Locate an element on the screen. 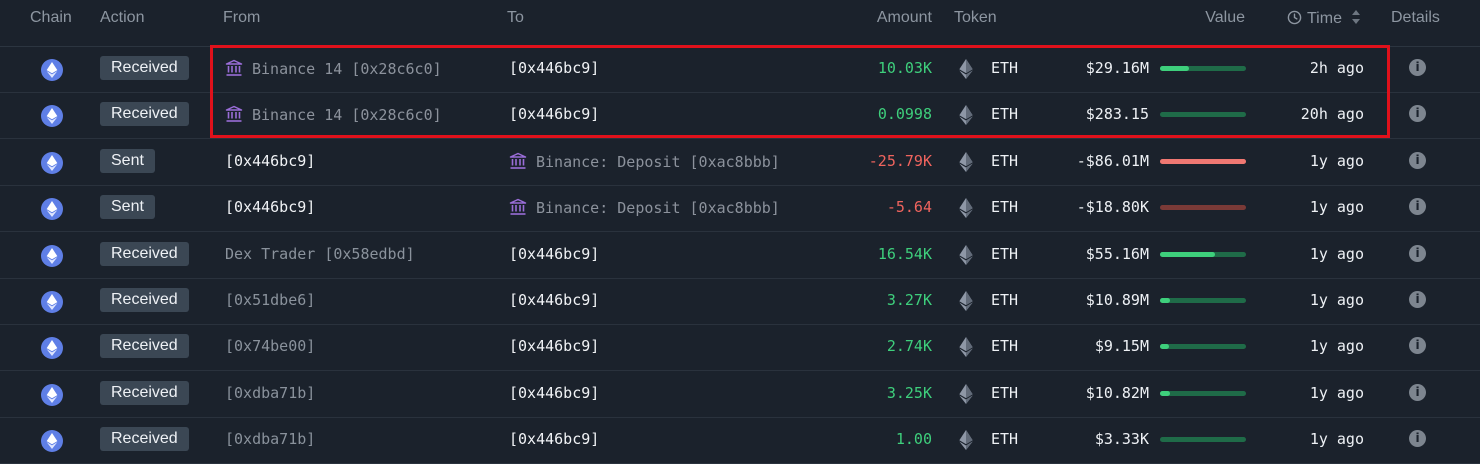  from-address-text: [0x446bc9] is located at coordinates (270, 160).